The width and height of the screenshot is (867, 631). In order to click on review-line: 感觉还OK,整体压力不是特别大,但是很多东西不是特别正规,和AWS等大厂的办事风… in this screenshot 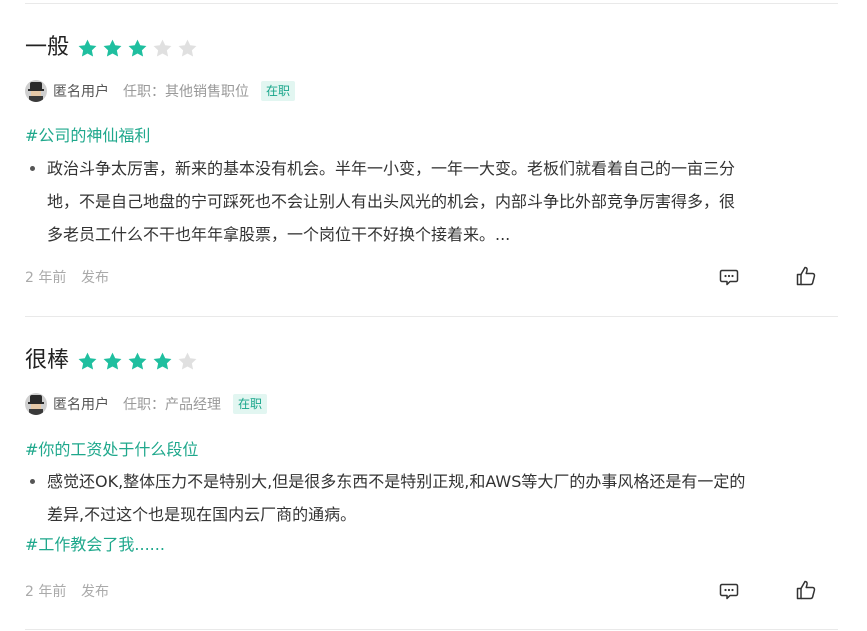, I will do `click(396, 481)`.